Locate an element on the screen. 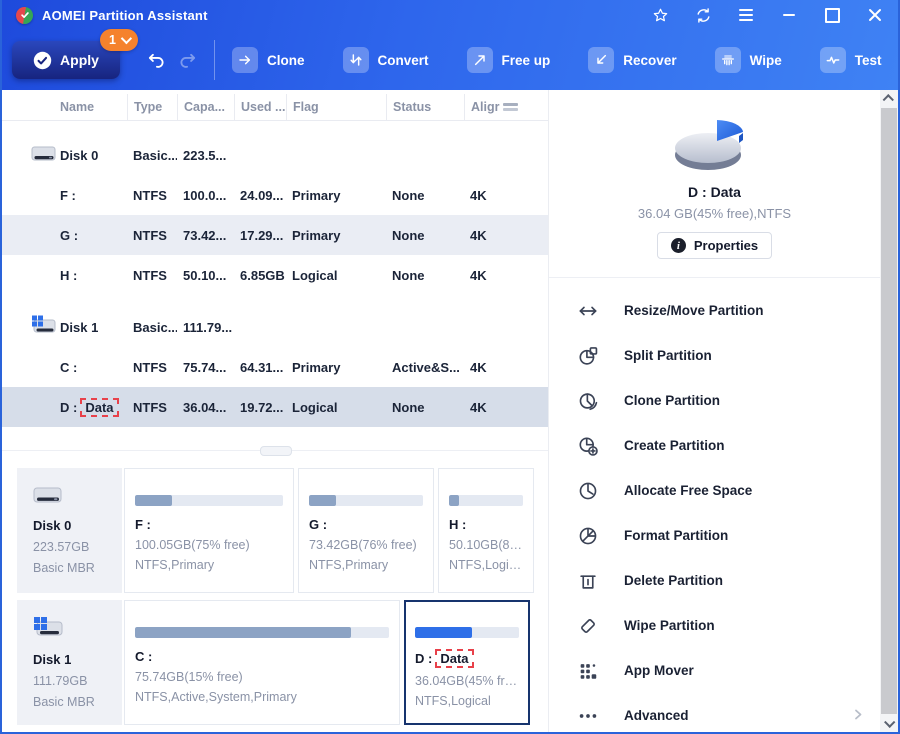 This screenshot has height=734, width=900. test-button: Test is located at coordinates (850, 60).